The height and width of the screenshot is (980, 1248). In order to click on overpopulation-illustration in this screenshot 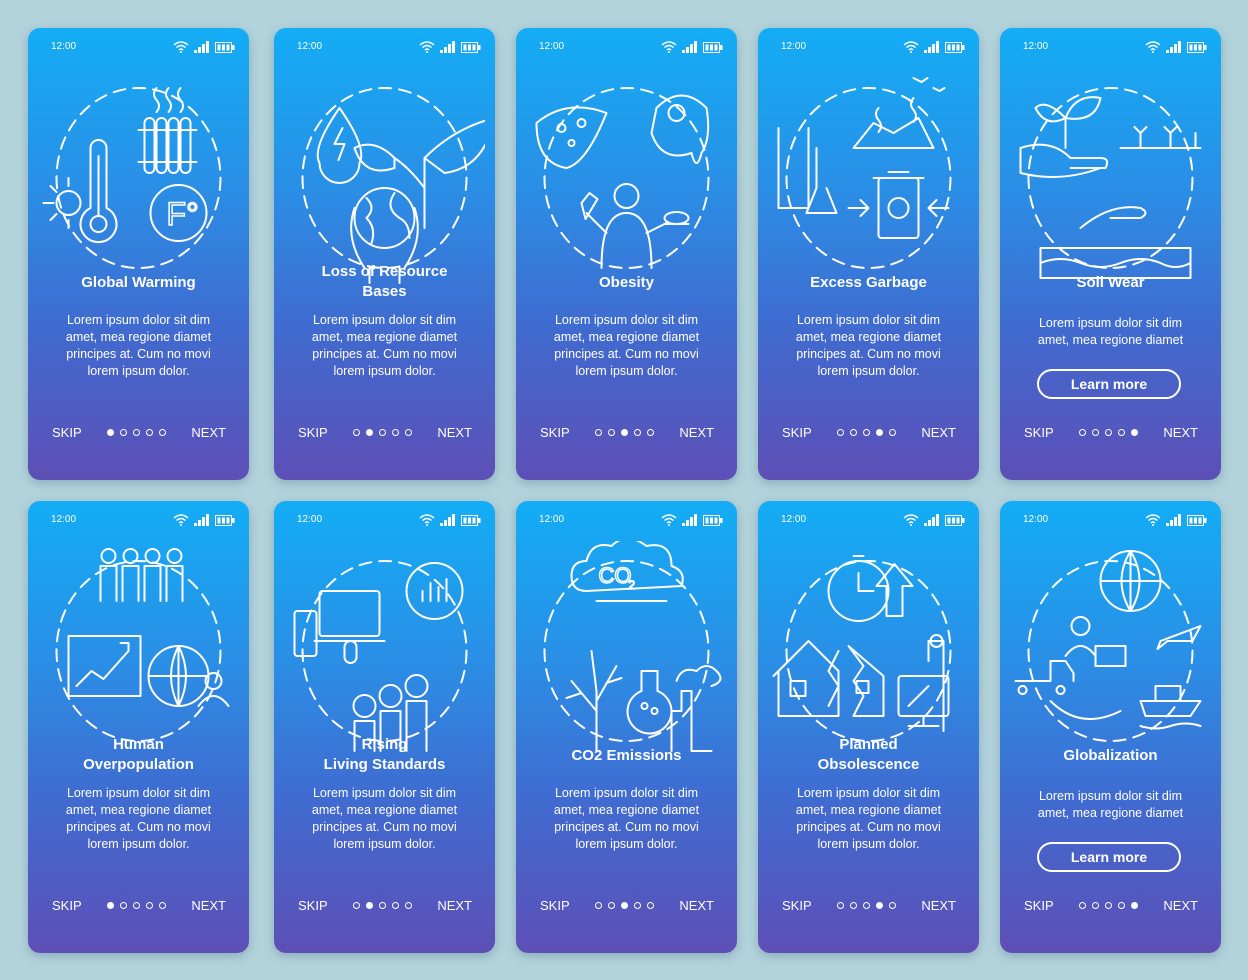, I will do `click(138, 651)`.